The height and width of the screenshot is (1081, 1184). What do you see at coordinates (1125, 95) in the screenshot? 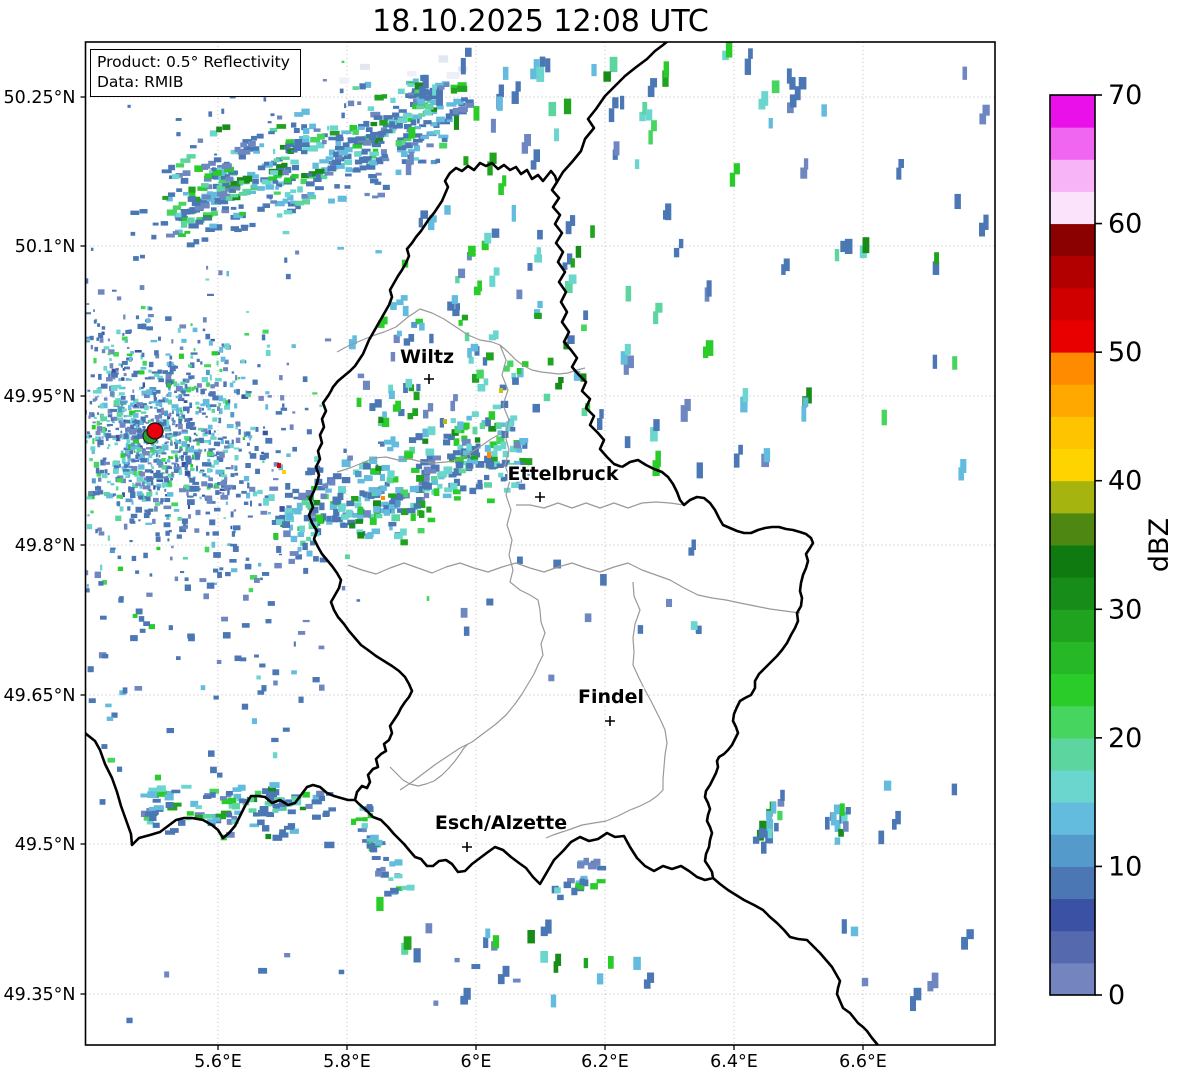
I see `colorbar-tick-label: 70` at bounding box center [1125, 95].